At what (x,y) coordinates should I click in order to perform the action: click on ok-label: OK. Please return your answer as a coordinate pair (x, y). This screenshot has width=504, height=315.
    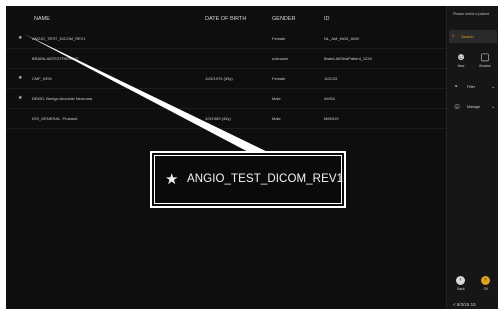
    Looking at the image, I should click on (486, 289).